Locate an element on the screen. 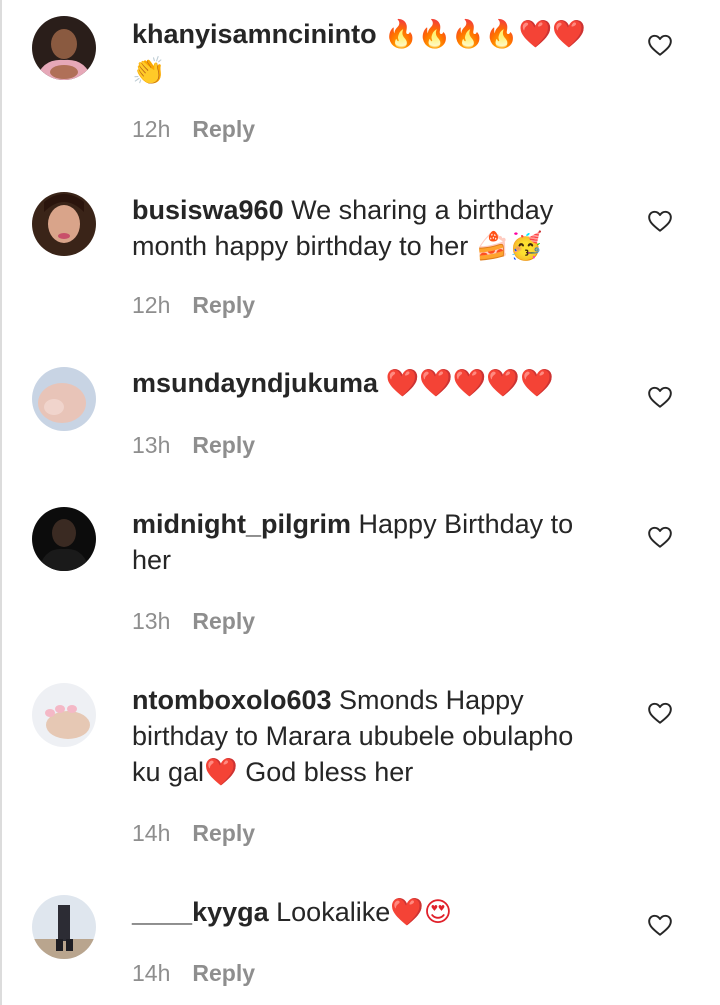  comment-username: khanyisamncininto is located at coordinates (254, 34).